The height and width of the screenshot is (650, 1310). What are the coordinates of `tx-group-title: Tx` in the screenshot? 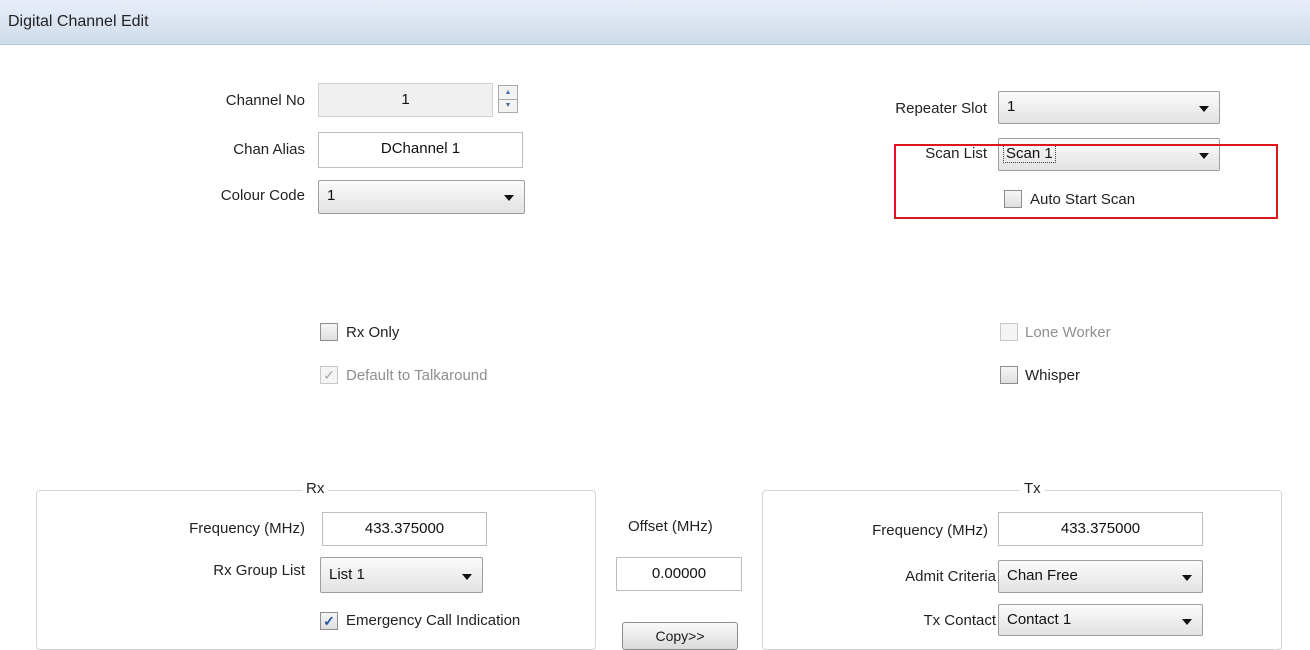 It's located at (1032, 488).